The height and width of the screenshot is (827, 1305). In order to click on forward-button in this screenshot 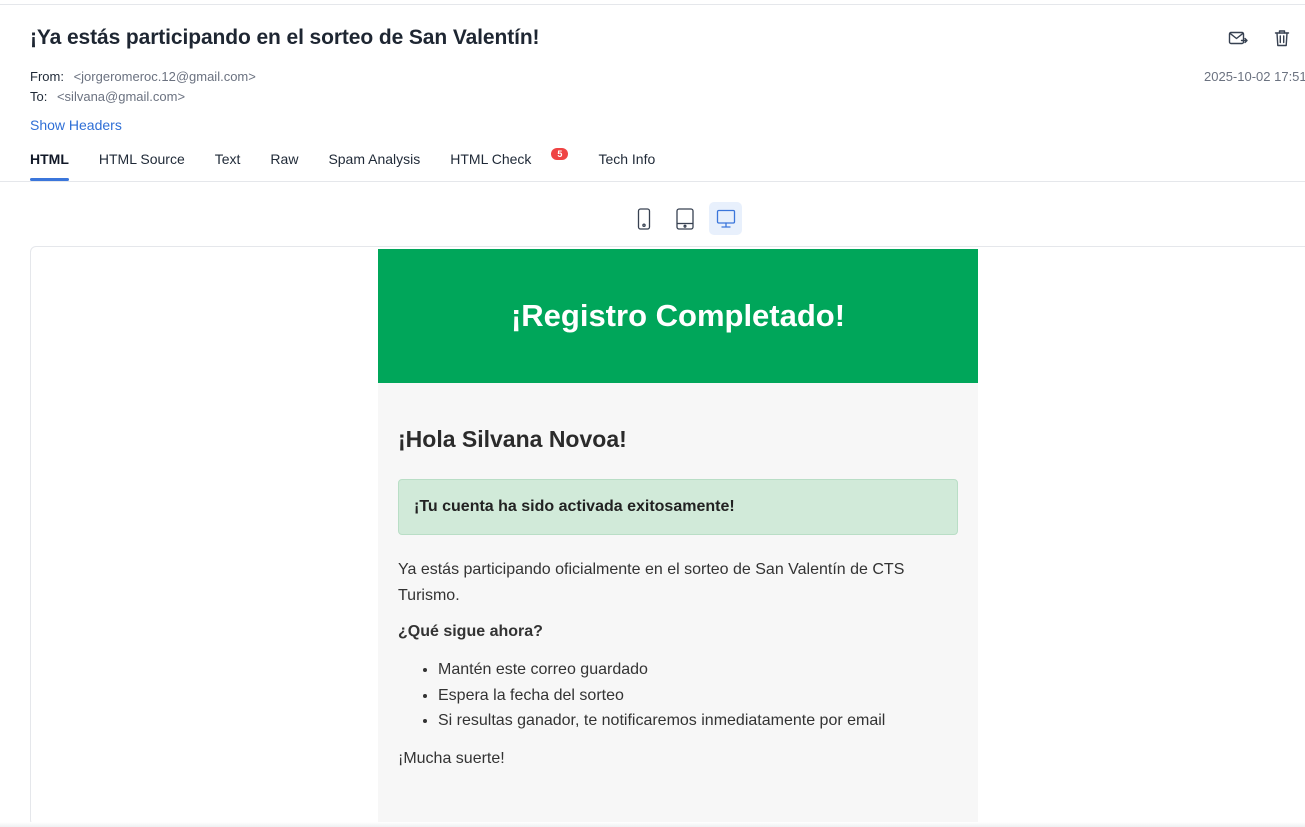, I will do `click(1238, 38)`.